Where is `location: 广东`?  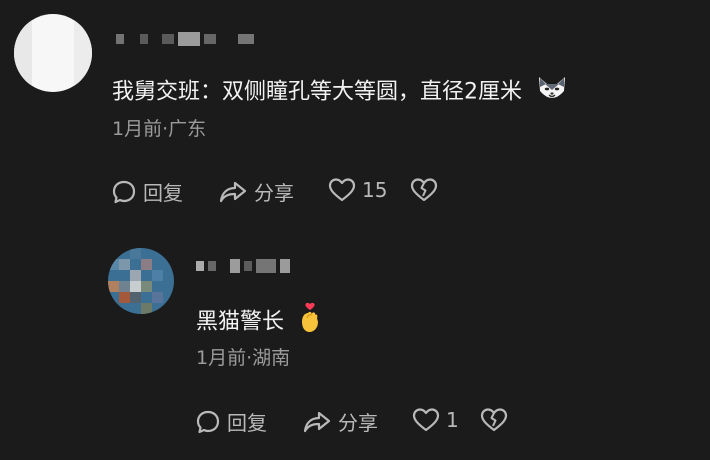
location: 广东 is located at coordinates (187, 129).